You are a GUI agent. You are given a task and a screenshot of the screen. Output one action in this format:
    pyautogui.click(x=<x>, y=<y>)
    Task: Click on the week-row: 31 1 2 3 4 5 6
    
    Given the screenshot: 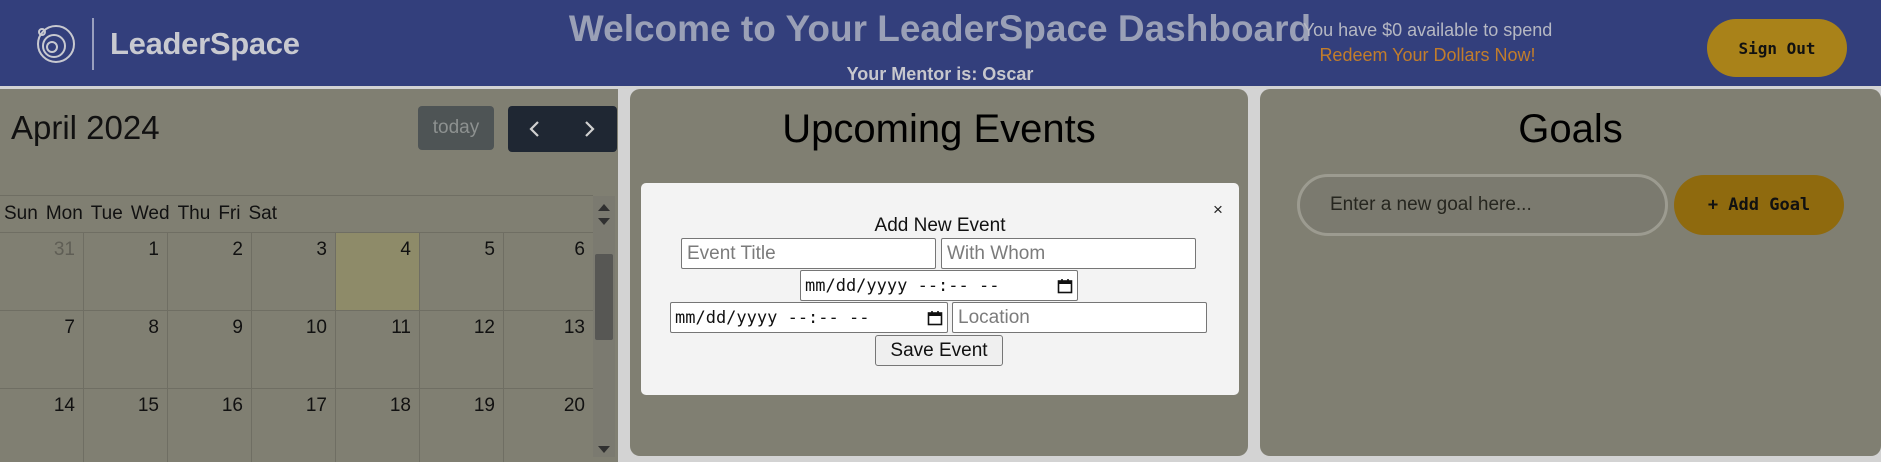 What is the action you would take?
    pyautogui.click(x=296, y=271)
    